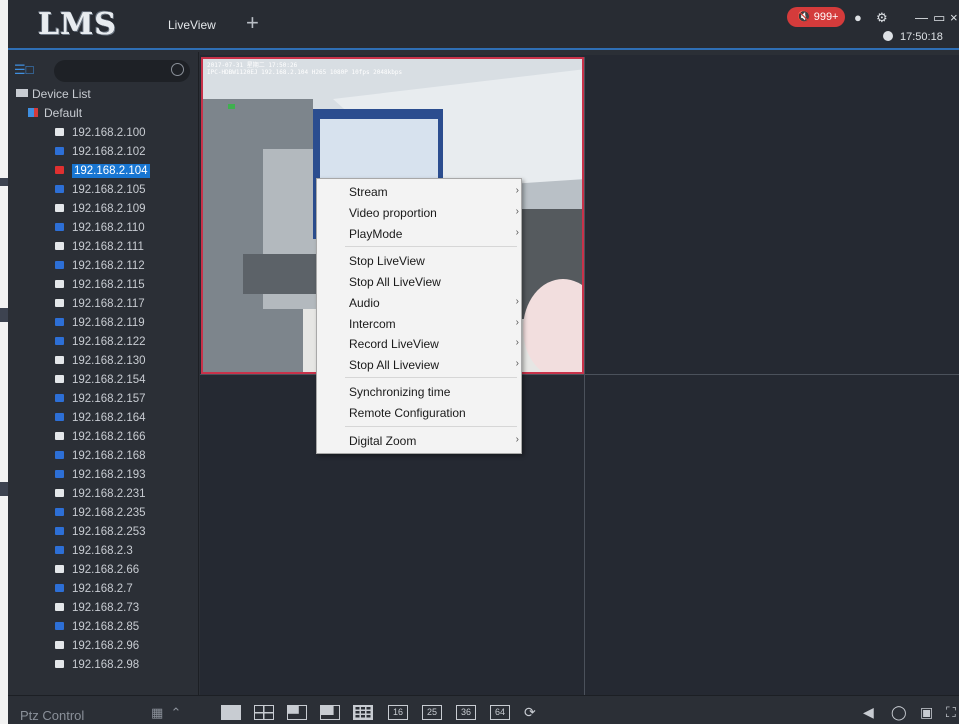 This screenshot has height=724, width=959. What do you see at coordinates (368, 192) in the screenshot?
I see `menu-item-label: Stream` at bounding box center [368, 192].